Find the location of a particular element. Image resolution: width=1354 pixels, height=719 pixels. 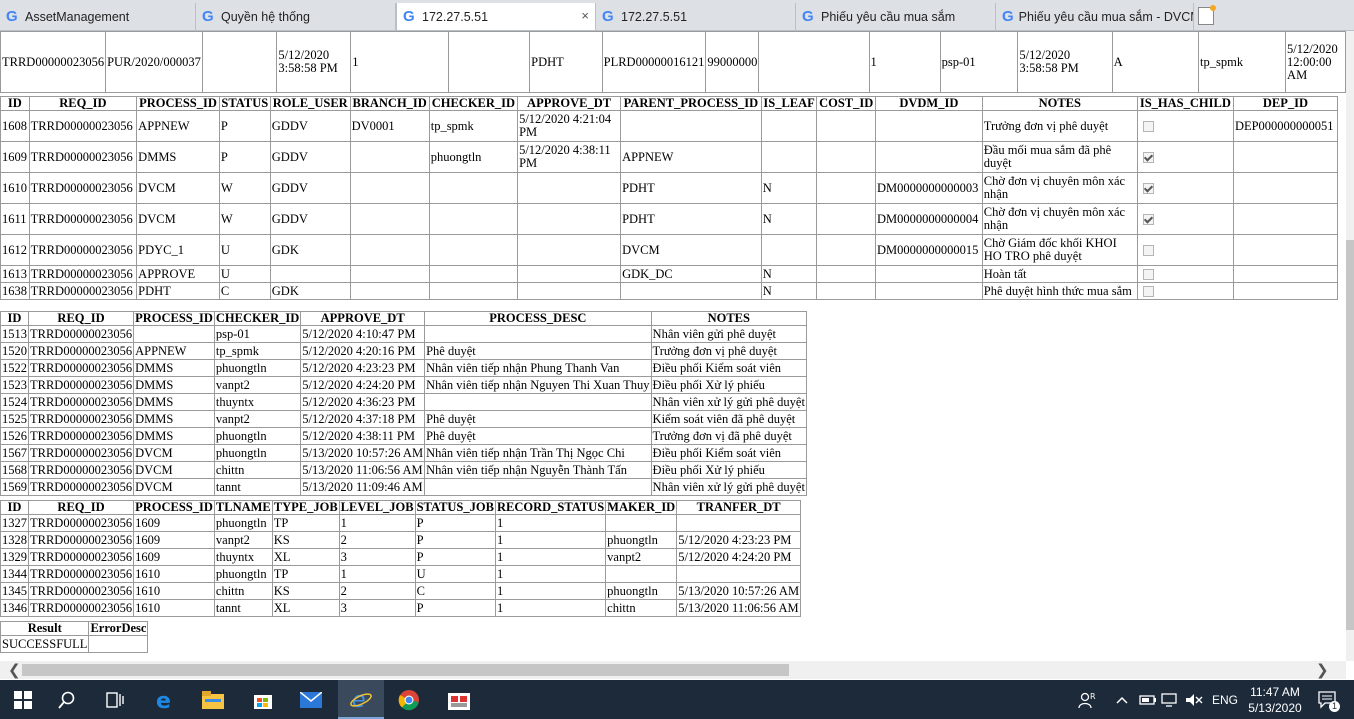

browser-tab: G Phiếu yêu cầu mua sắm - DVCM is located at coordinates (1095, 16).